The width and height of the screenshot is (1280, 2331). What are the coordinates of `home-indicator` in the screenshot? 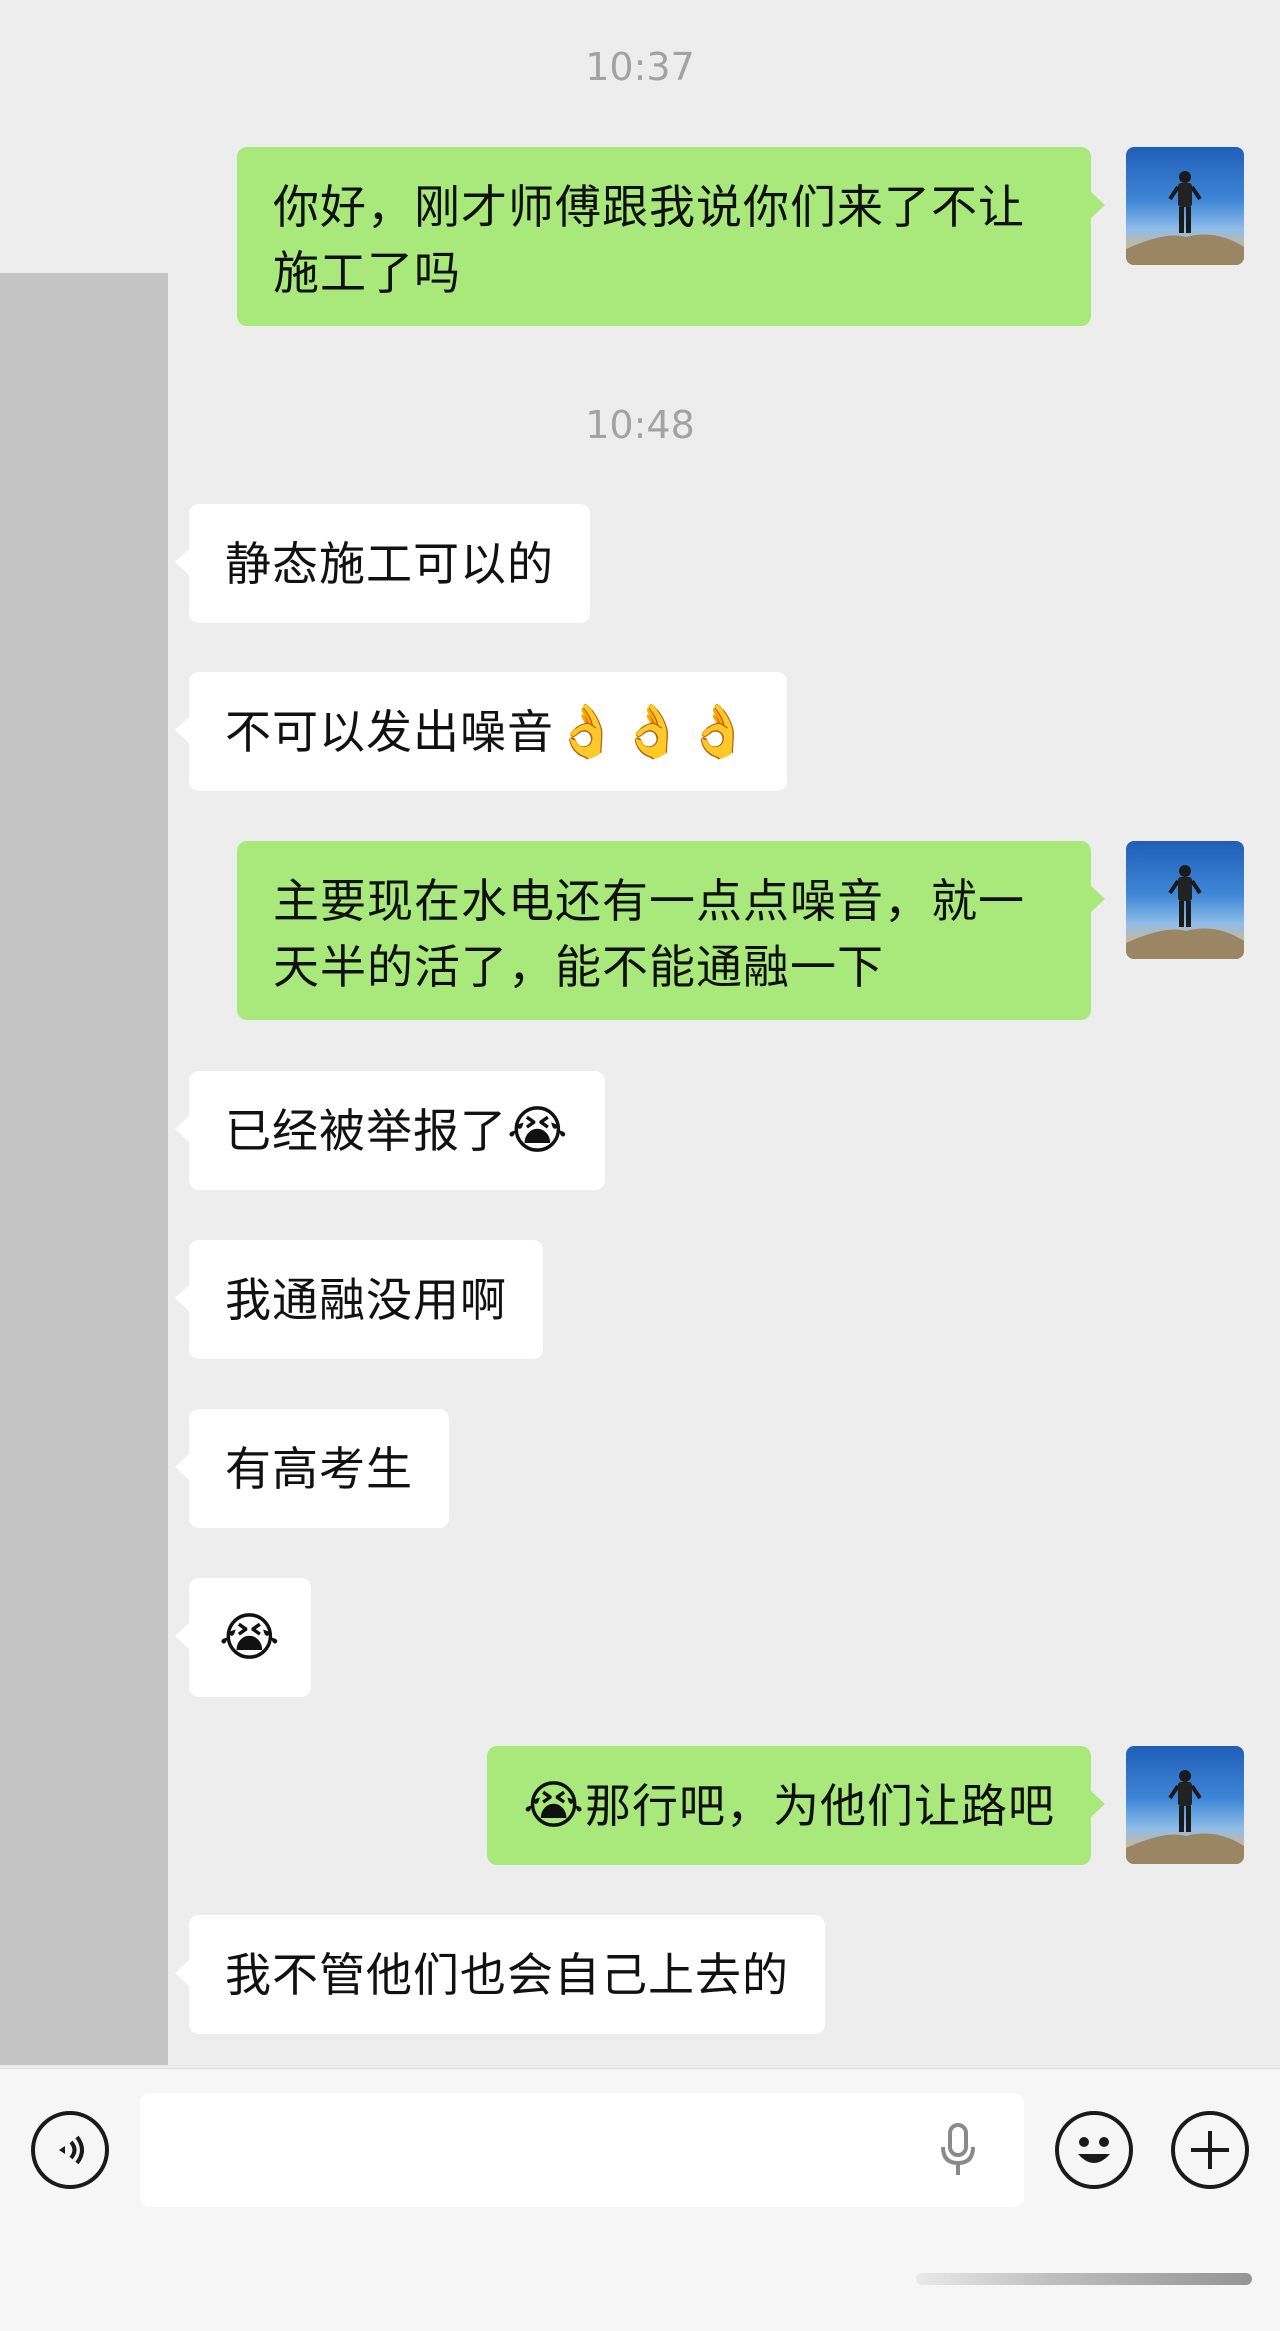 It's located at (1084, 2279).